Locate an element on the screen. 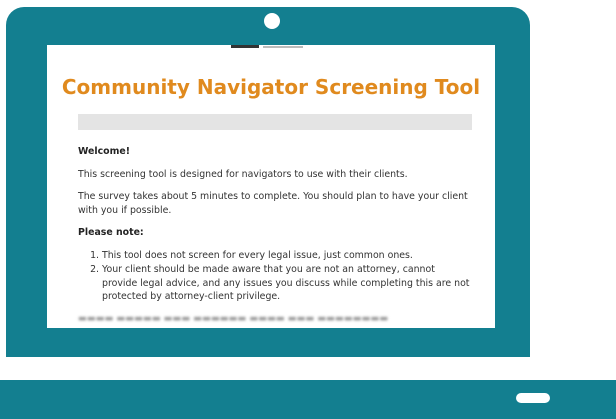  laptop-base is located at coordinates (308, 399).